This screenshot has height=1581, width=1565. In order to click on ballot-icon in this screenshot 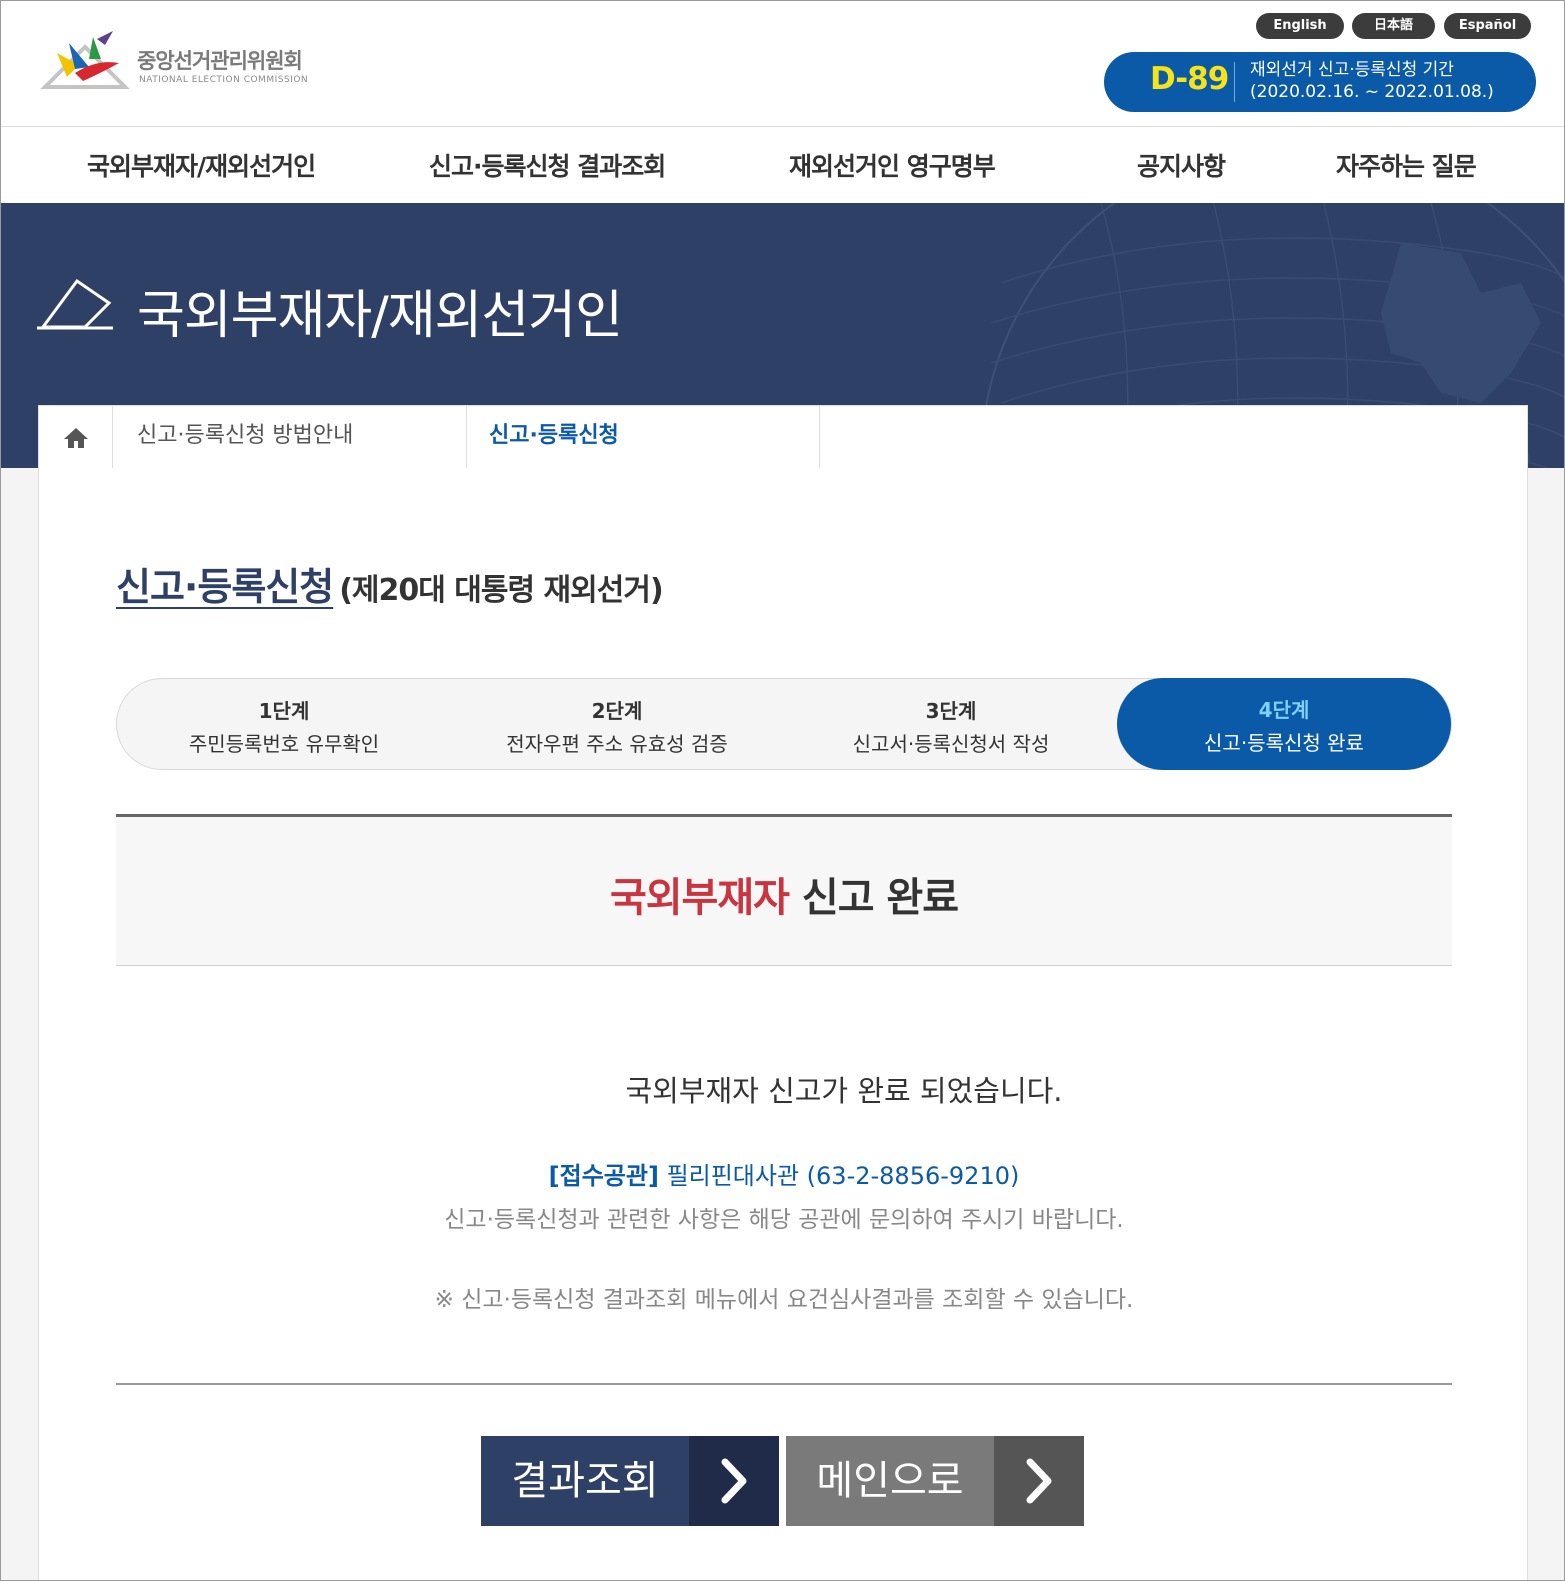, I will do `click(75, 304)`.